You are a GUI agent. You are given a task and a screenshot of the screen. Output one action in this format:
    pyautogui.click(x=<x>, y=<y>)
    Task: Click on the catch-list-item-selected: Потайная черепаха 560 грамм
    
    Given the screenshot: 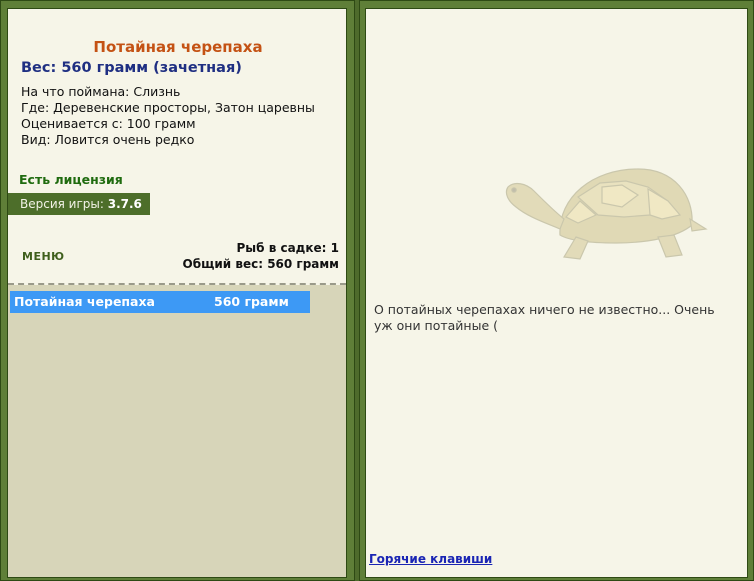 What is the action you would take?
    pyautogui.click(x=160, y=302)
    